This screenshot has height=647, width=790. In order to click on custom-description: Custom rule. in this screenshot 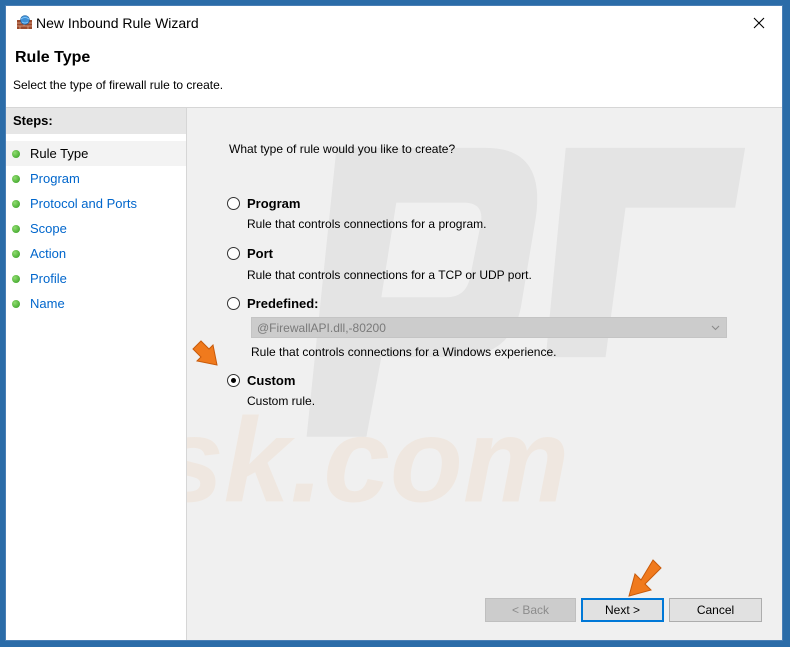, I will do `click(281, 401)`.